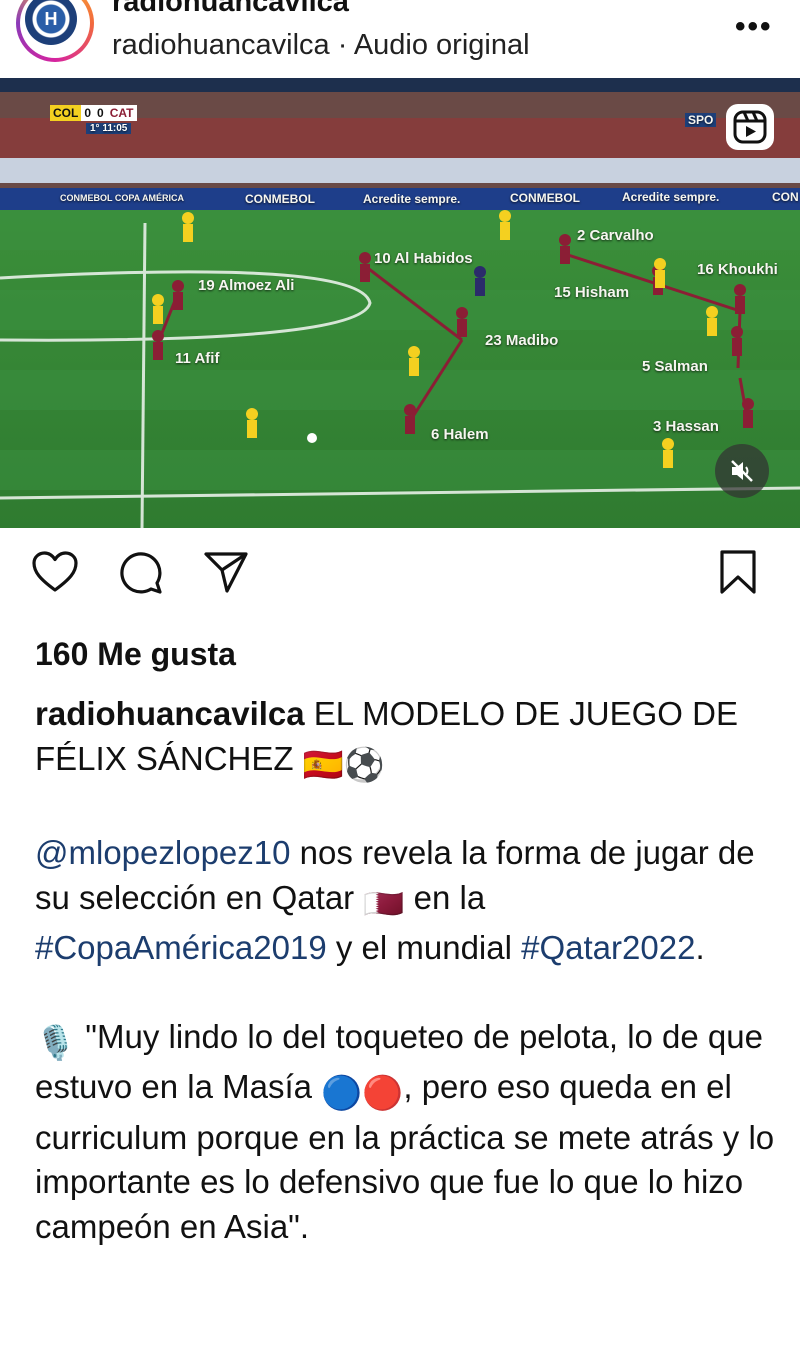 Image resolution: width=800 pixels, height=1351 pixels. Describe the element at coordinates (742, 471) in the screenshot. I see `muted-speaker-icon` at that location.